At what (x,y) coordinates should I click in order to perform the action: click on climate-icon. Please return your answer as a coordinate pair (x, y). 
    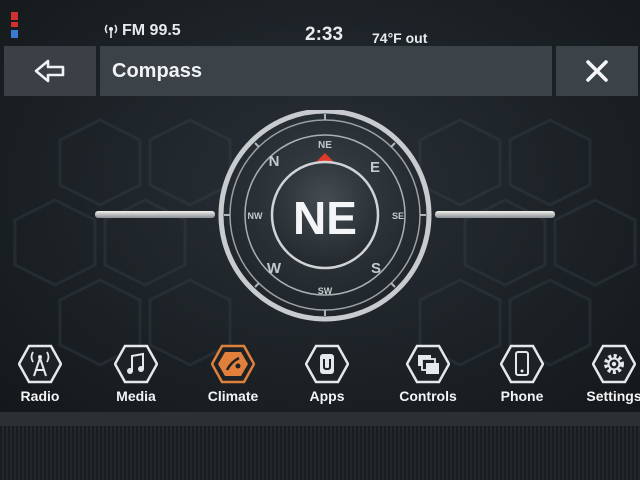
    Looking at the image, I should click on (233, 364).